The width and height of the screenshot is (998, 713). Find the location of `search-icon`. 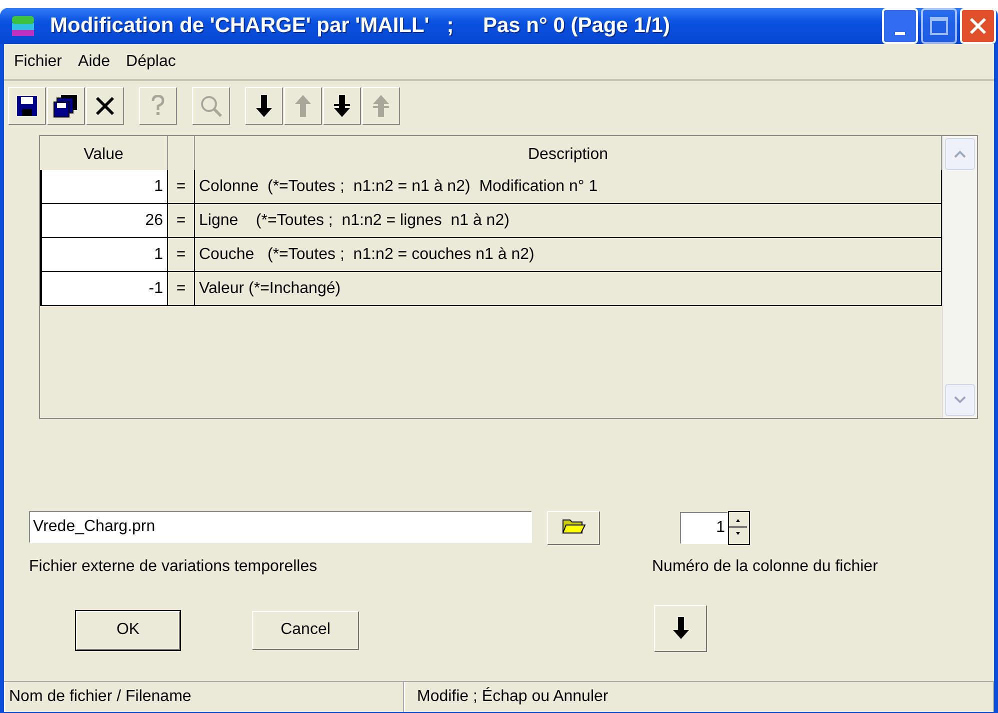

search-icon is located at coordinates (211, 106).